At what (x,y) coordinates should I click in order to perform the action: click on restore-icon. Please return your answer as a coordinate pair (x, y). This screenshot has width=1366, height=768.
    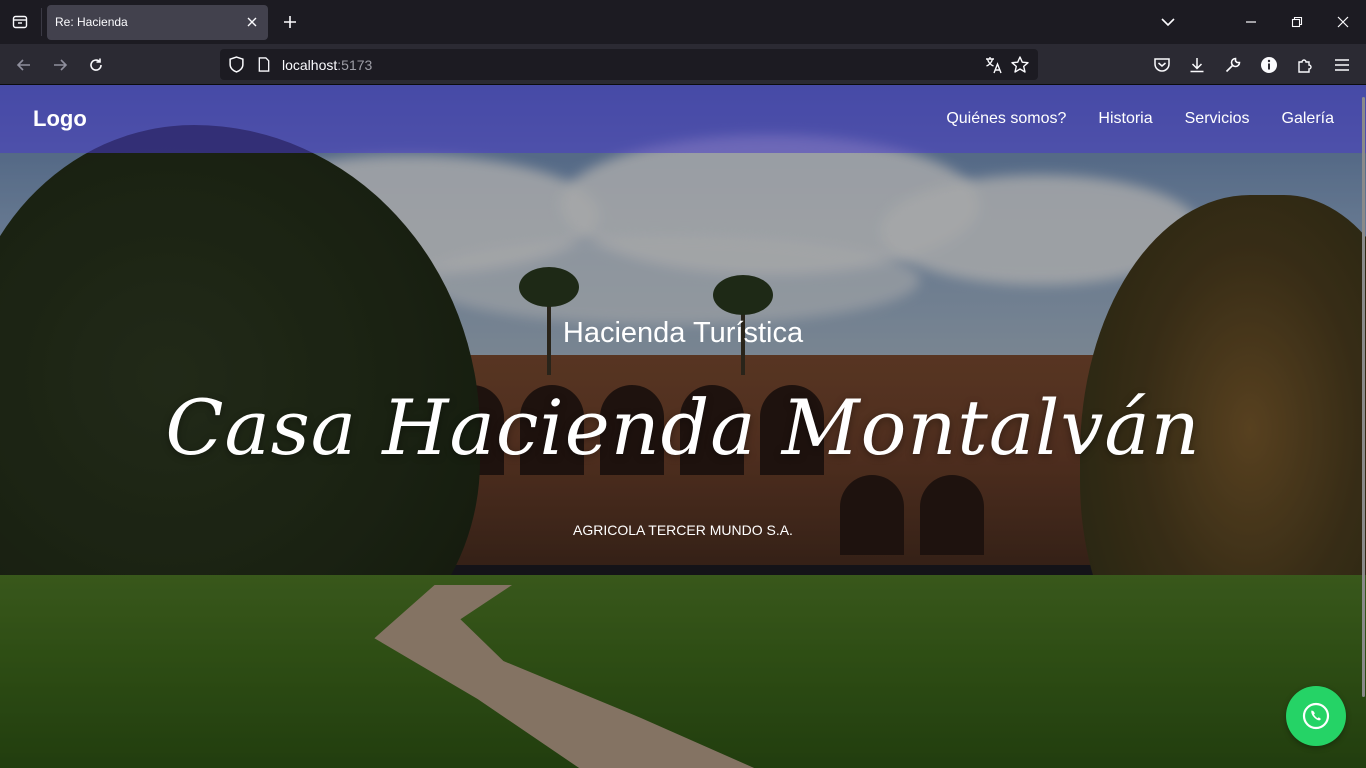
    Looking at the image, I should click on (1297, 22).